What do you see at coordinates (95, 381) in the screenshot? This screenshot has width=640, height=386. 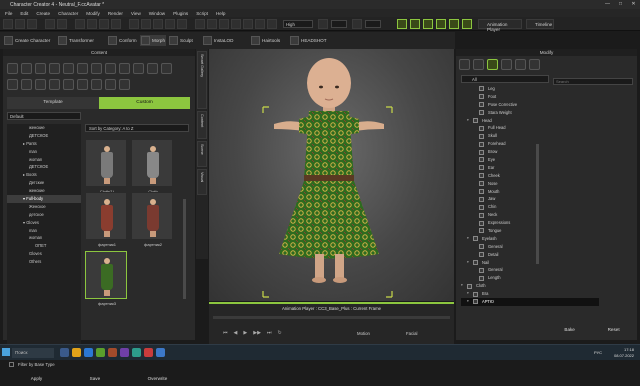 I see `save-button: Save` at bounding box center [95, 381].